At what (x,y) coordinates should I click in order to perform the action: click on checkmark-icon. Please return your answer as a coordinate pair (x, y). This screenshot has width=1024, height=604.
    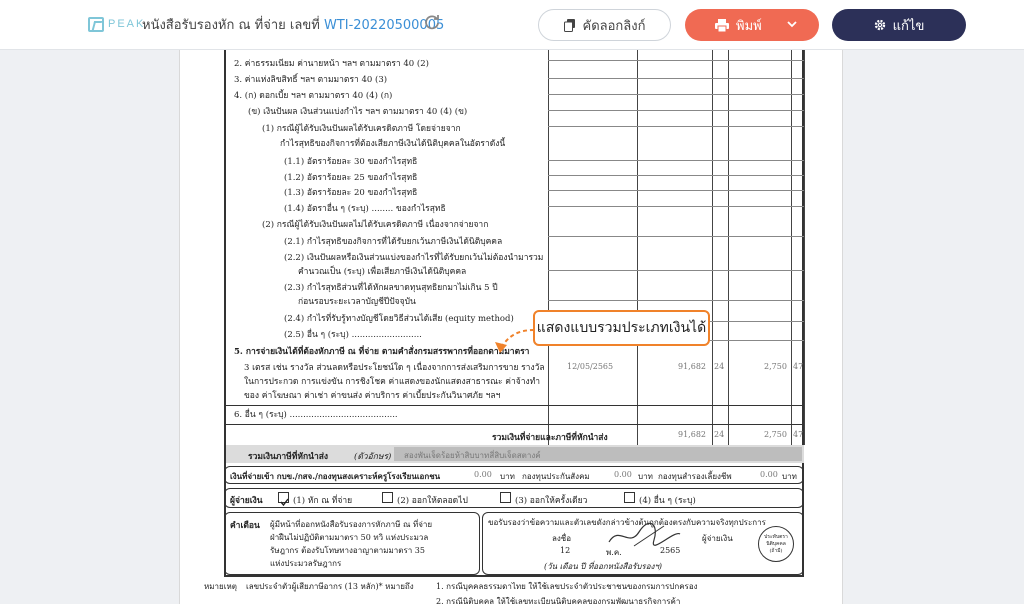
    Looking at the image, I should click on (284, 502).